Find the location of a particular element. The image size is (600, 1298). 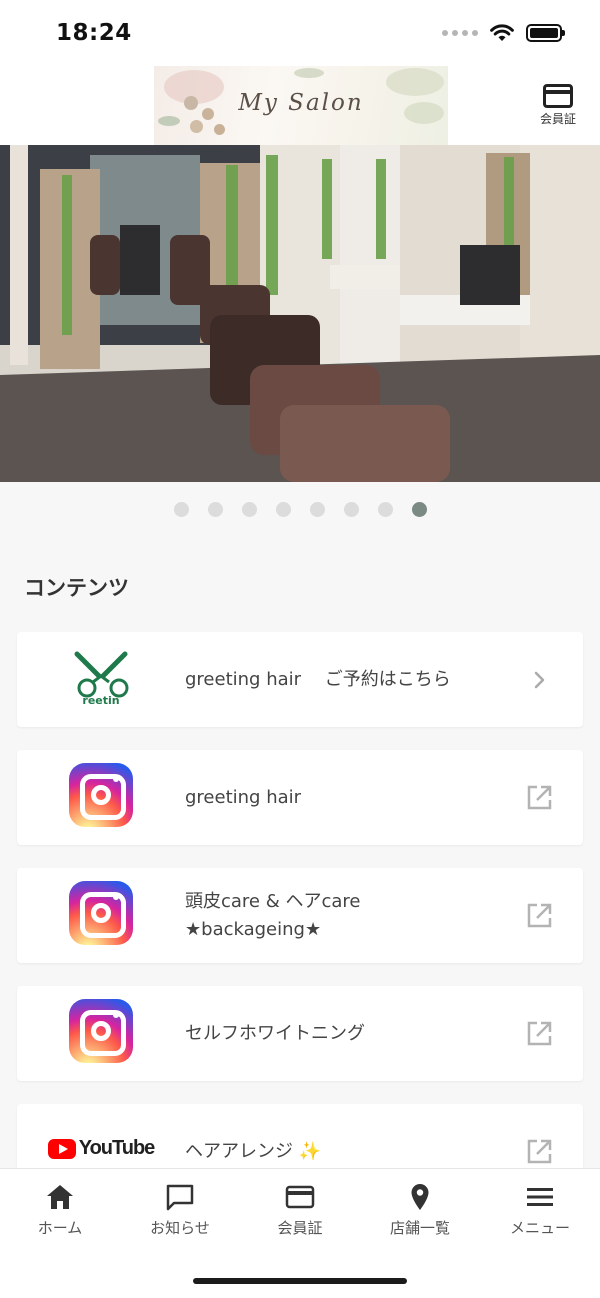

map-pin-icon is located at coordinates (420, 1197).